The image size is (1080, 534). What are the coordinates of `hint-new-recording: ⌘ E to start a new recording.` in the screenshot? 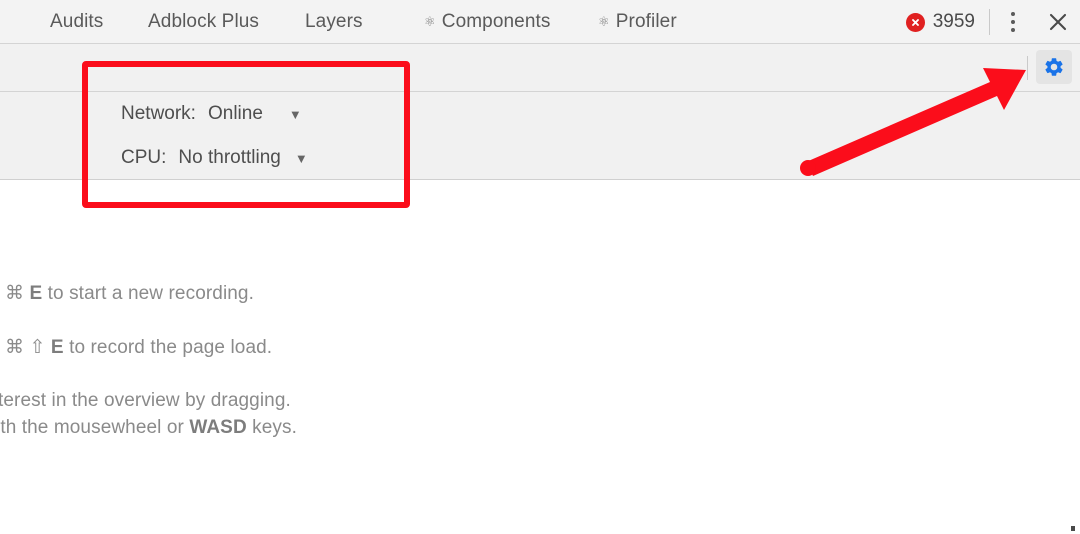 It's located at (129, 293).